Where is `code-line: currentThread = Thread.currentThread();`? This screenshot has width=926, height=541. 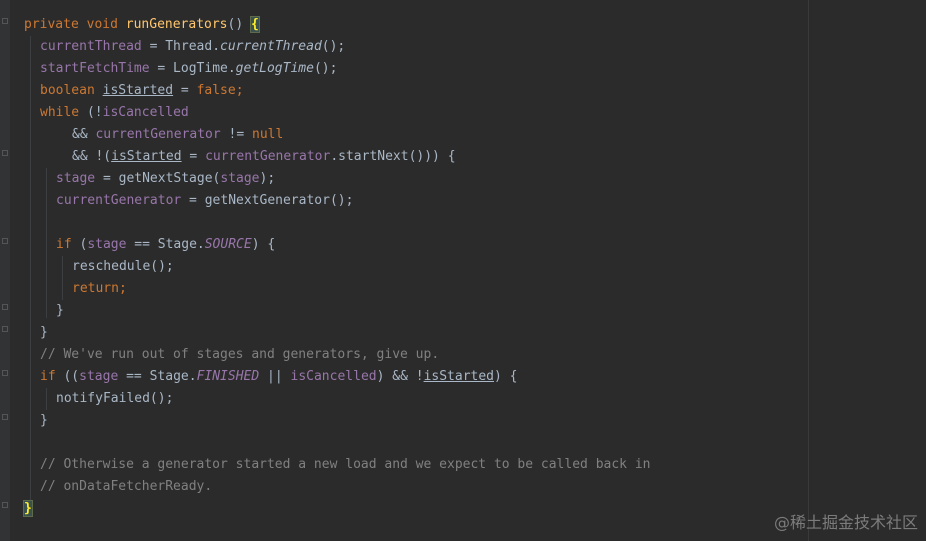 code-line: currentThread = Thread.currentThread(); is located at coordinates (192, 47).